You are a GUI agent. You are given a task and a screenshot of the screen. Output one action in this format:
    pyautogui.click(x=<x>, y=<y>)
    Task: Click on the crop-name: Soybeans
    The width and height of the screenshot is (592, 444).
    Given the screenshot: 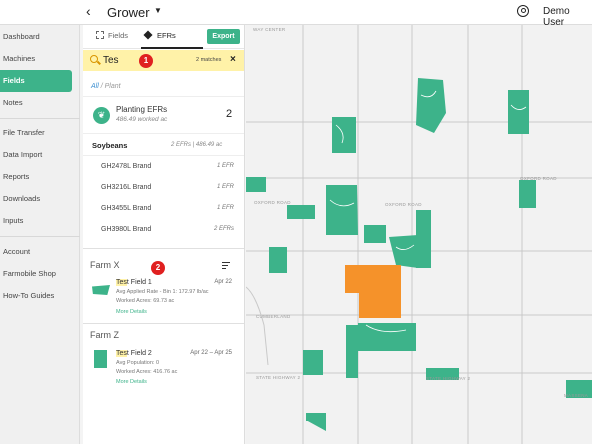 What is the action you would take?
    pyautogui.click(x=110, y=145)
    